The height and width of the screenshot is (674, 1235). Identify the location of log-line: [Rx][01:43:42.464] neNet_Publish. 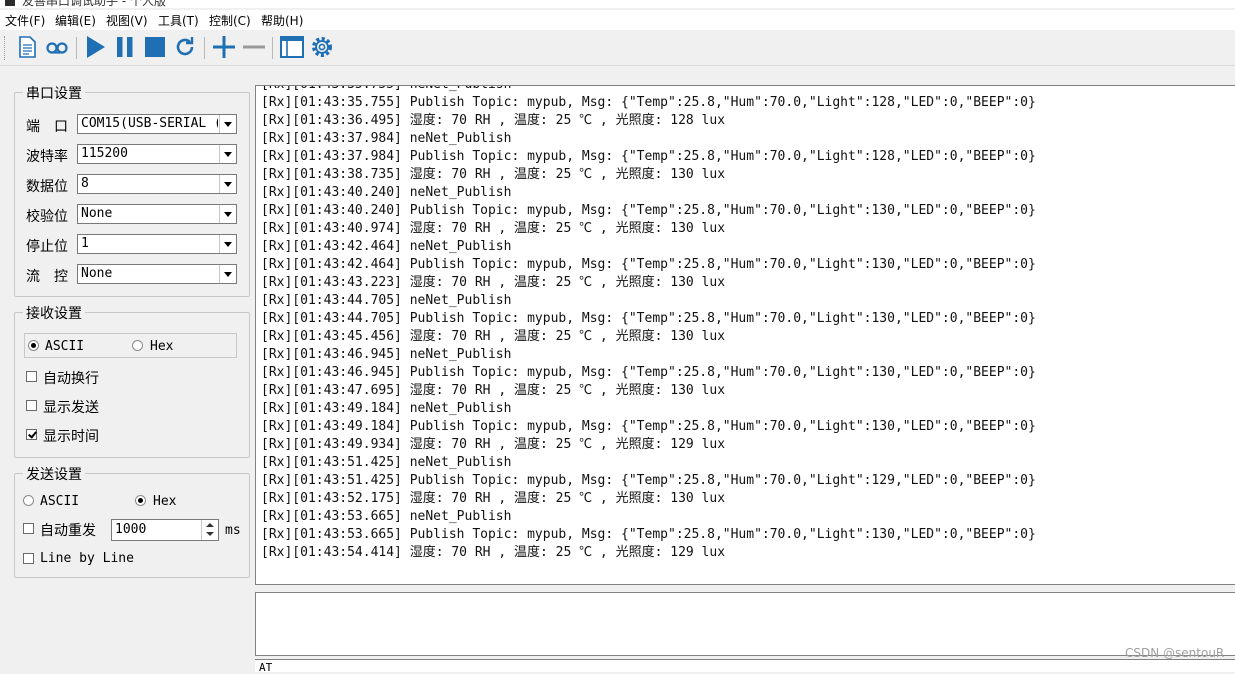
(386, 246).